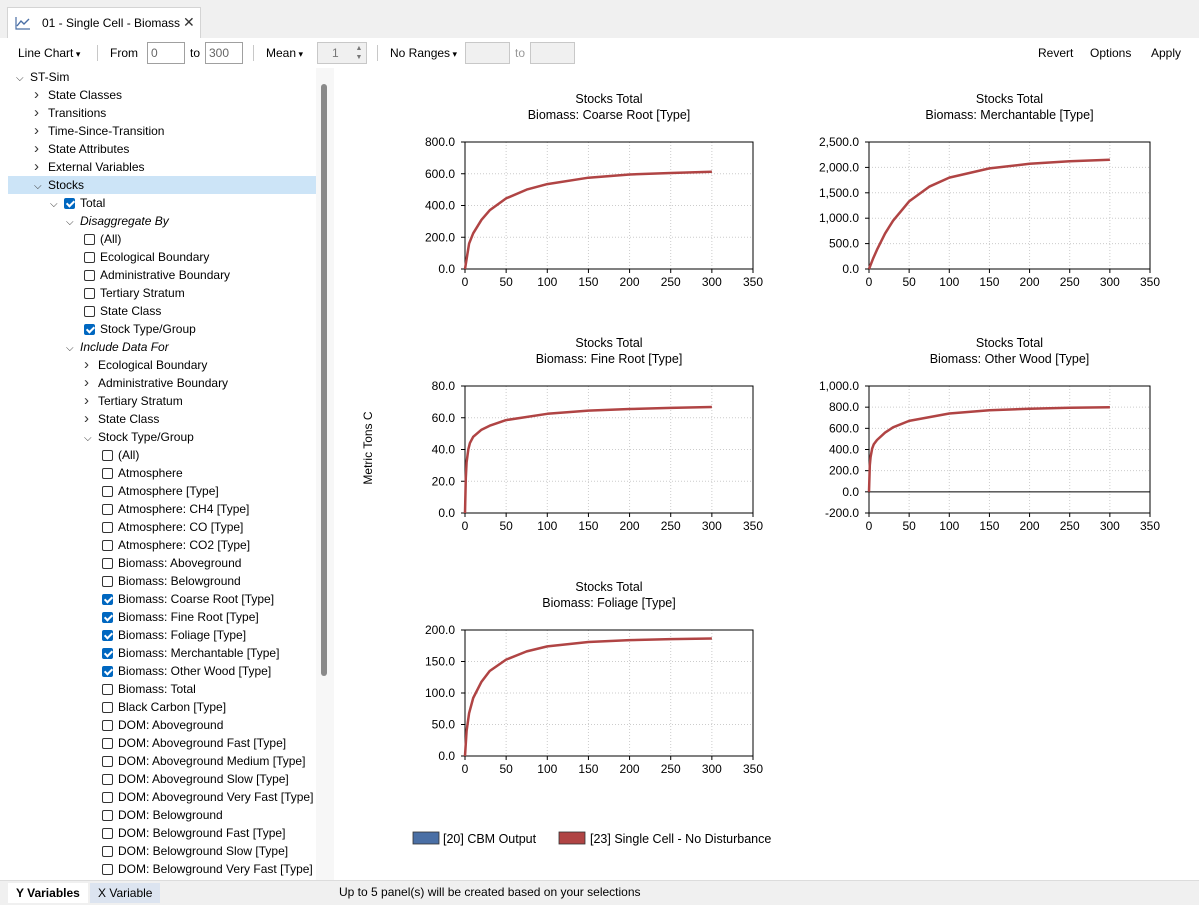 Image resolution: width=1199 pixels, height=905 pixels. I want to click on tree-node: › External Variables, so click(89, 167).